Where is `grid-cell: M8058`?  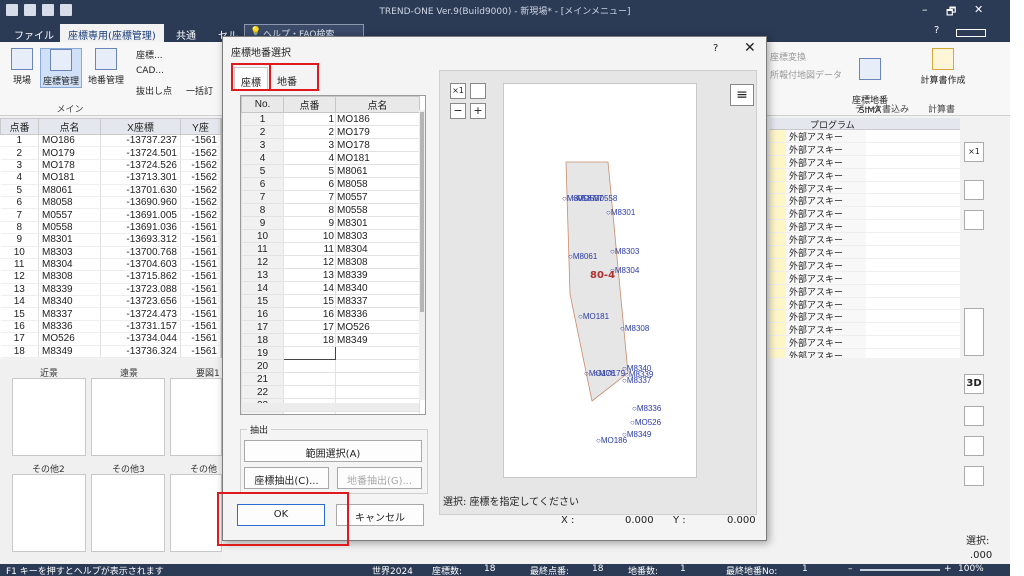 grid-cell: M8058 is located at coordinates (377, 184).